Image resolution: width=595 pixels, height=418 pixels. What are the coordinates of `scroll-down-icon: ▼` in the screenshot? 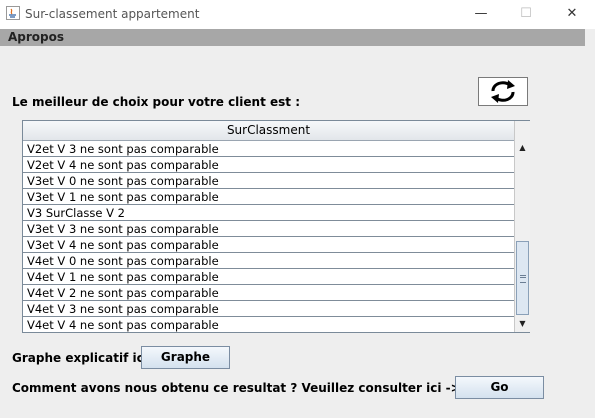 It's located at (522, 324).